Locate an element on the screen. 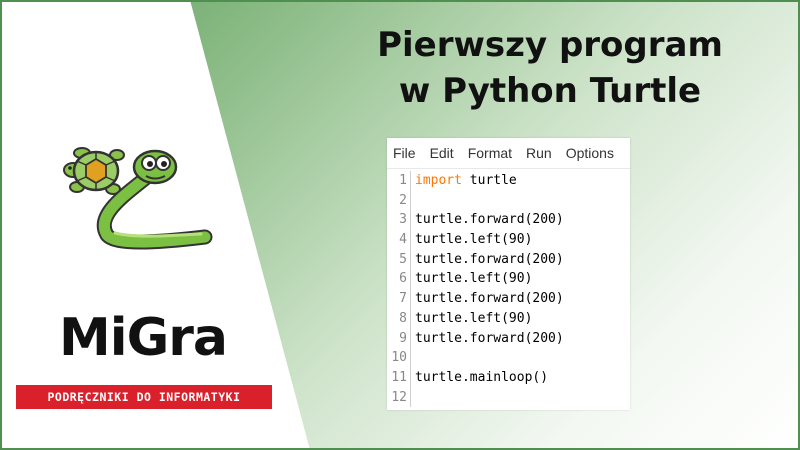 The width and height of the screenshot is (800, 450). line-number: 4 is located at coordinates (399, 240).